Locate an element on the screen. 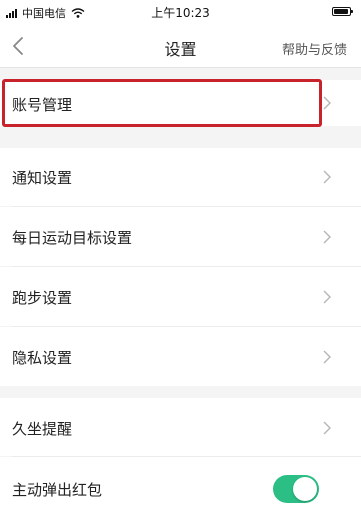 The height and width of the screenshot is (520, 361). settings-row-account: 账号管理 is located at coordinates (180, 103).